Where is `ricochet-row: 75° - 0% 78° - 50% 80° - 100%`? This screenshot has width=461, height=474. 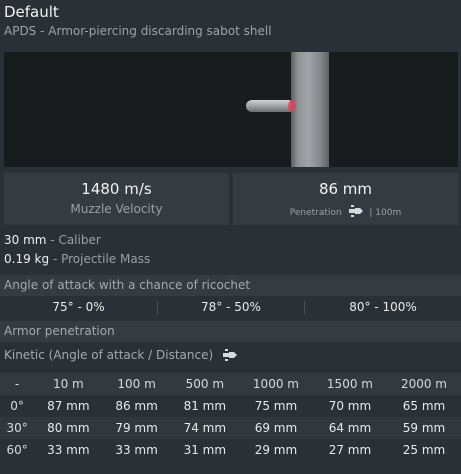 ricochet-row: 75° - 0% 78° - 50% 80° - 100% is located at coordinates (230, 307).